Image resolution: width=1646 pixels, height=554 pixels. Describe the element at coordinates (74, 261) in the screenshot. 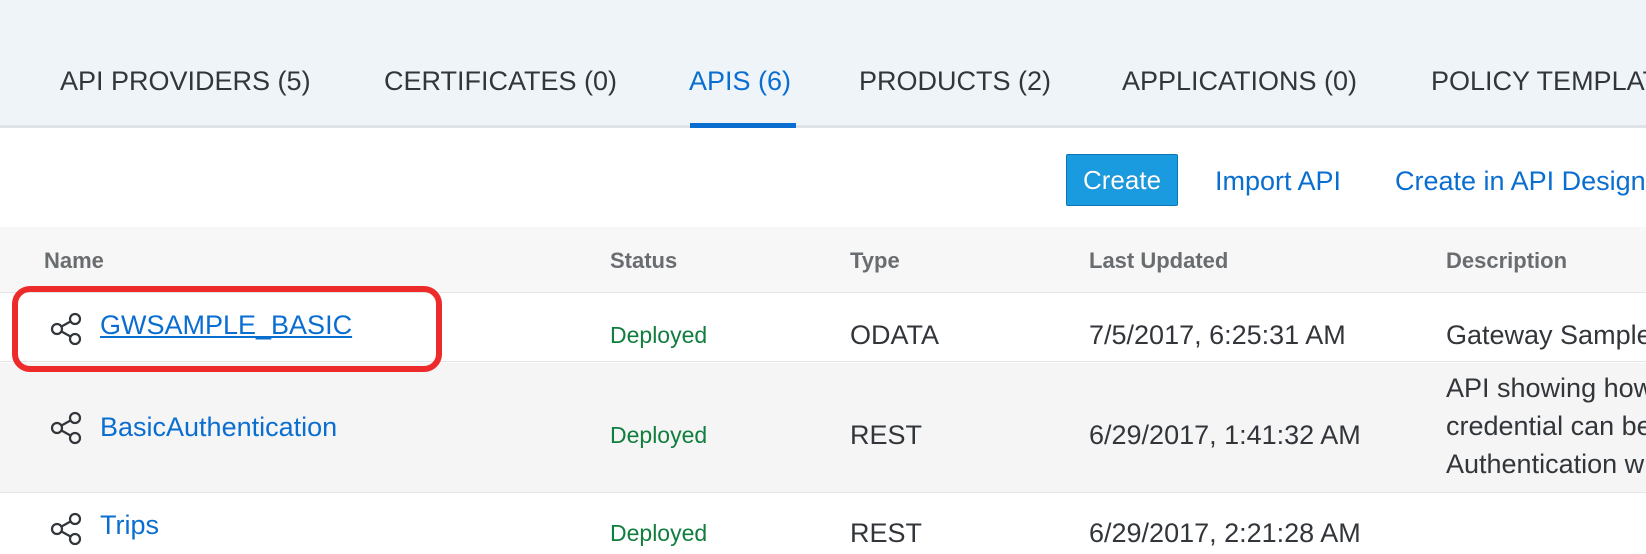

I see `column-header-name: Name` at that location.